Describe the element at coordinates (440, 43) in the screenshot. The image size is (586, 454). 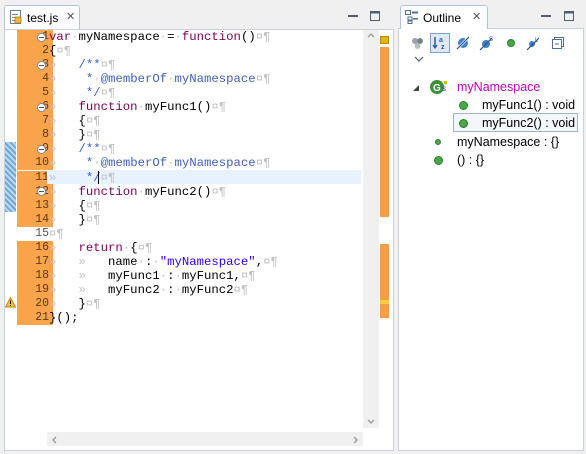
I see `sort-button: a z` at that location.